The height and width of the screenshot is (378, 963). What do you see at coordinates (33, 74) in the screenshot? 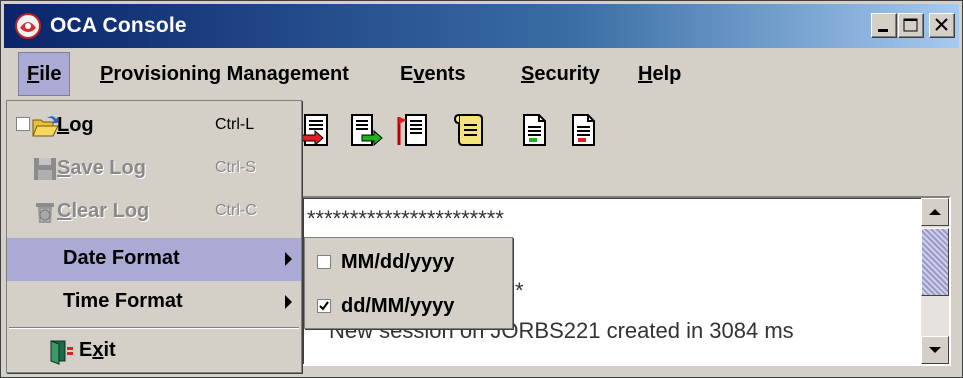
I see `menu-file-mnemonic: F` at bounding box center [33, 74].